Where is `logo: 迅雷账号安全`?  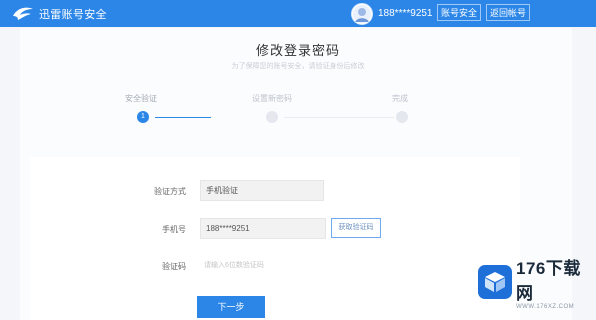 logo: 迅雷账号安全 is located at coordinates (59, 13).